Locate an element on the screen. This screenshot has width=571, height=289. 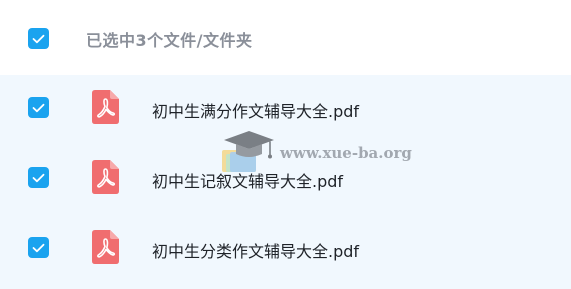
select-all-checkbox is located at coordinates (38, 38).